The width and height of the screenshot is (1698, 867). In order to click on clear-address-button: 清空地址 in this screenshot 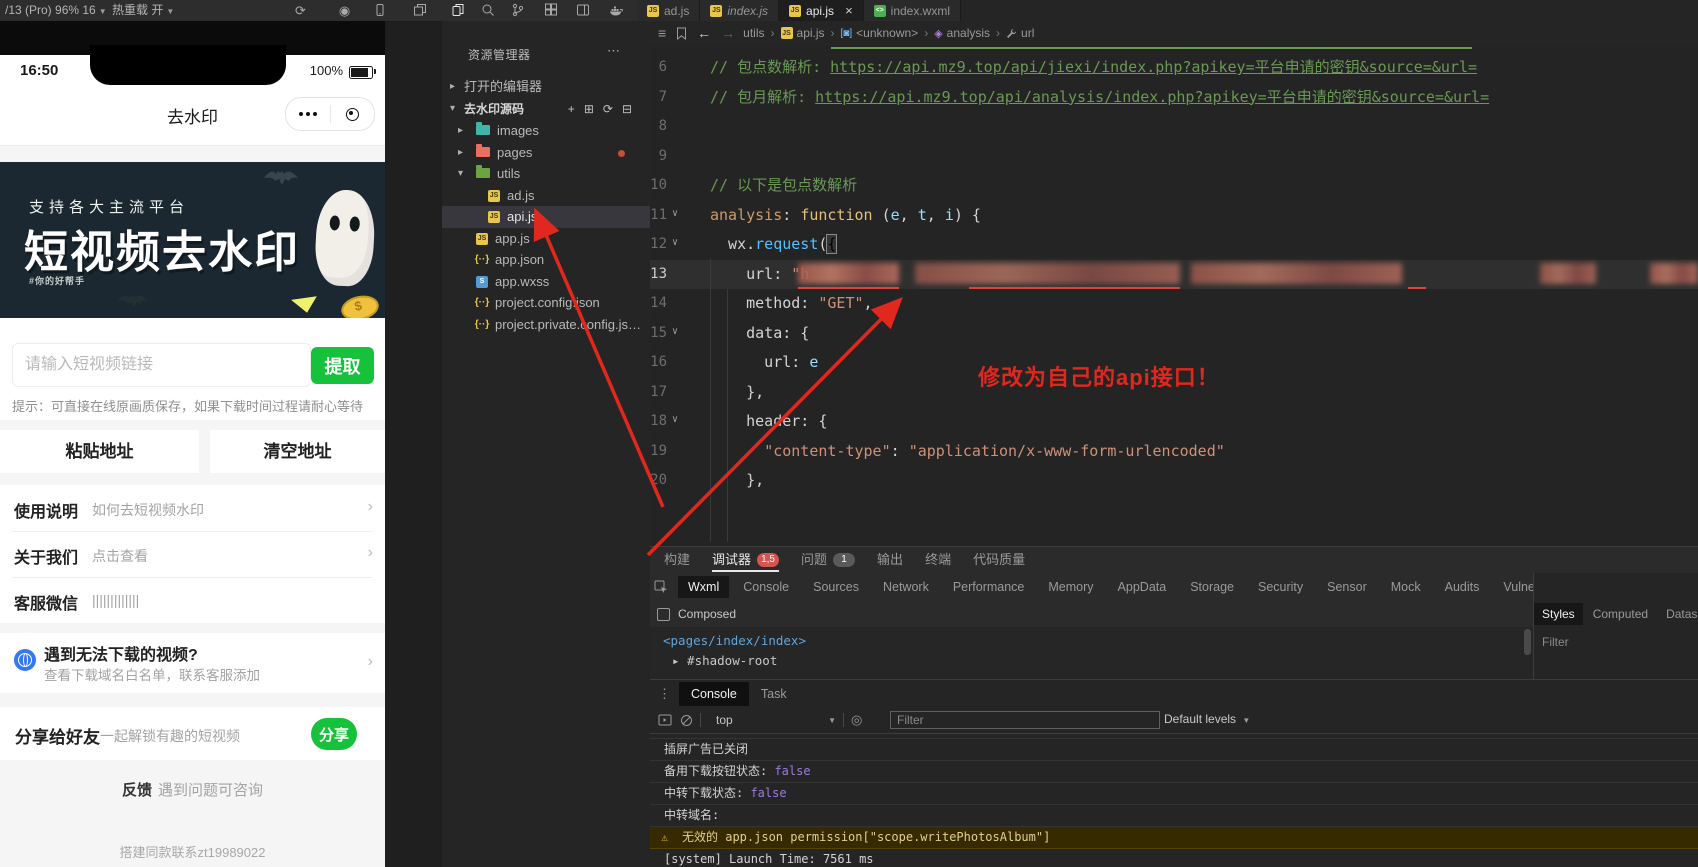, I will do `click(297, 451)`.